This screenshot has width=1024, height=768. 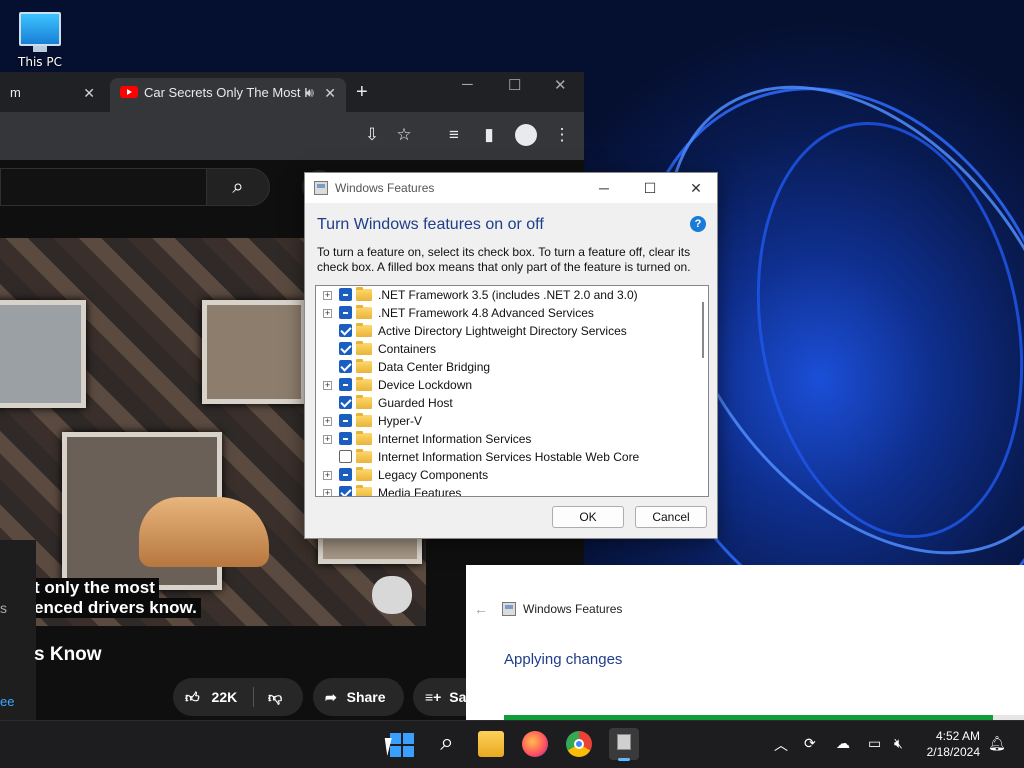 What do you see at coordinates (997, 743) in the screenshot?
I see `notification-bell-icon: 🔔︎` at bounding box center [997, 743].